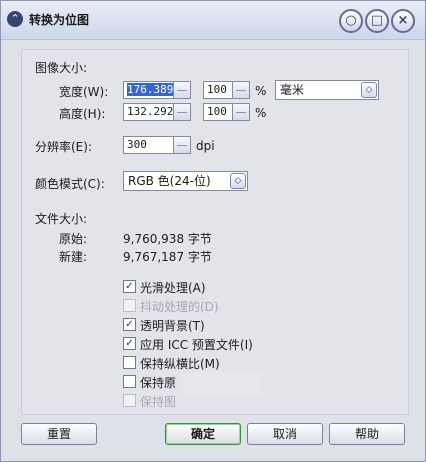 This screenshot has height=462, width=426. I want to click on color-mode-select: RGB 色(24-位) ◇, so click(185, 181).